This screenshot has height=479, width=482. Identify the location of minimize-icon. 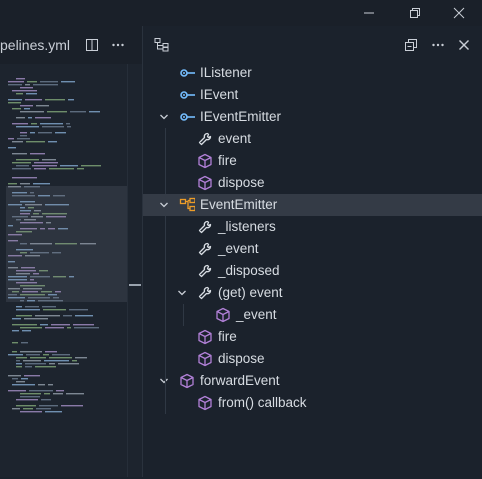
(369, 13).